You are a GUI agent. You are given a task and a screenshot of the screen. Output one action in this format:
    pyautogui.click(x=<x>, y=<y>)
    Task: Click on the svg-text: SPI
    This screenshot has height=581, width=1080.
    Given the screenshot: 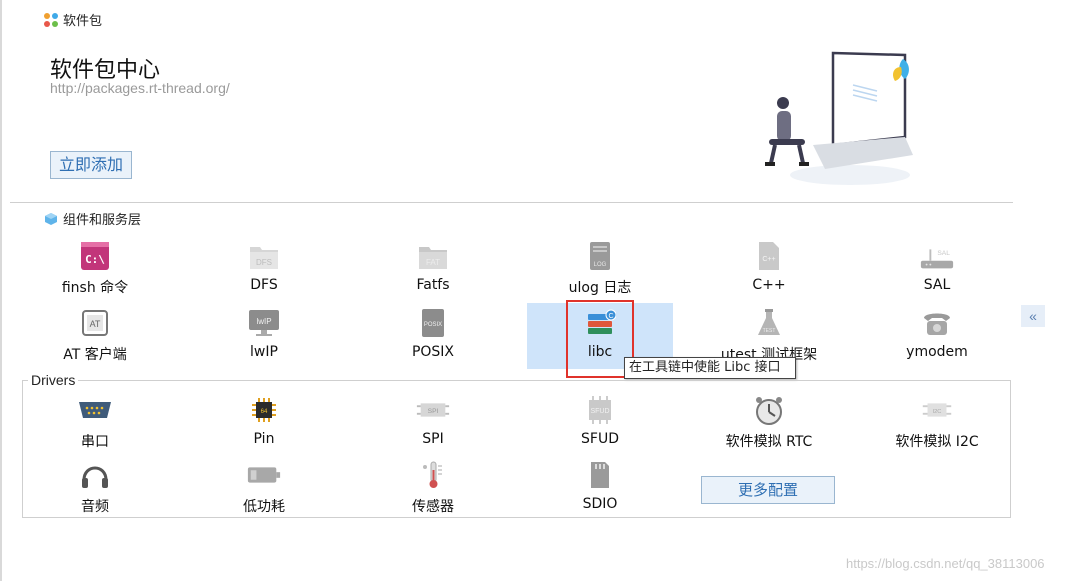 What is the action you would take?
    pyautogui.click(x=433, y=411)
    